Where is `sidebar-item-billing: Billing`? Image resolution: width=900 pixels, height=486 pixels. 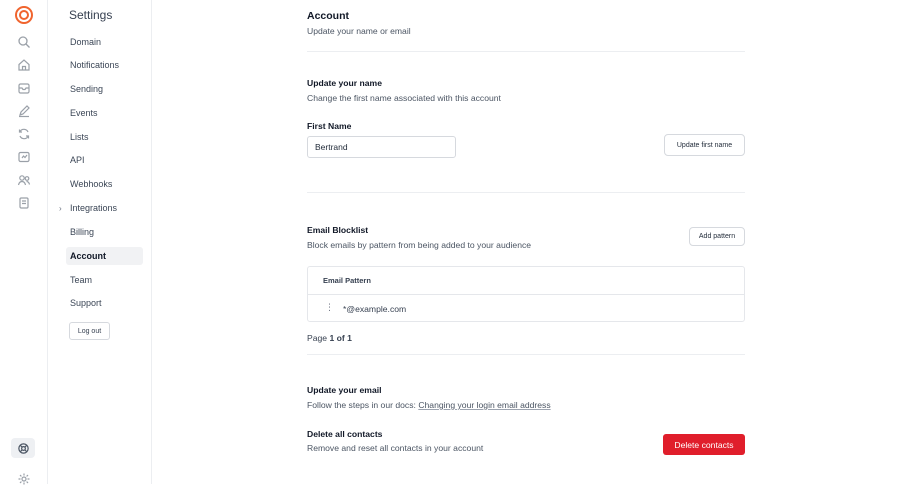 sidebar-item-billing: Billing is located at coordinates (104, 232).